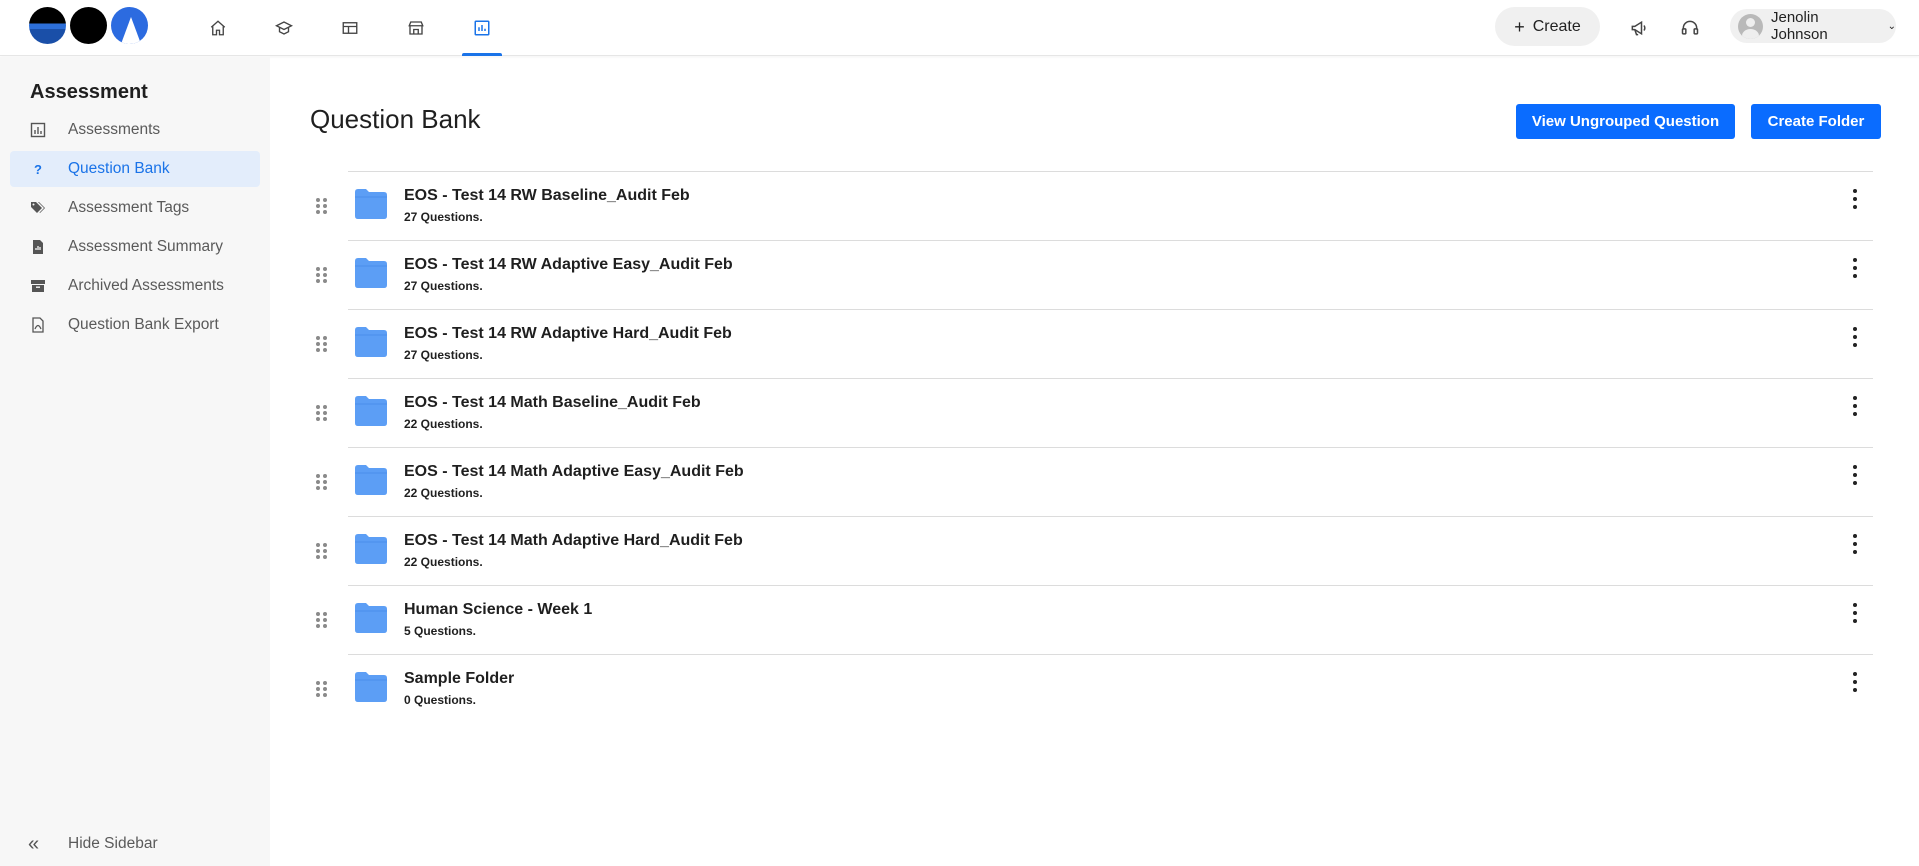  Describe the element at coordinates (114, 129) in the screenshot. I see `sidebar-item-label: Assessments` at that location.